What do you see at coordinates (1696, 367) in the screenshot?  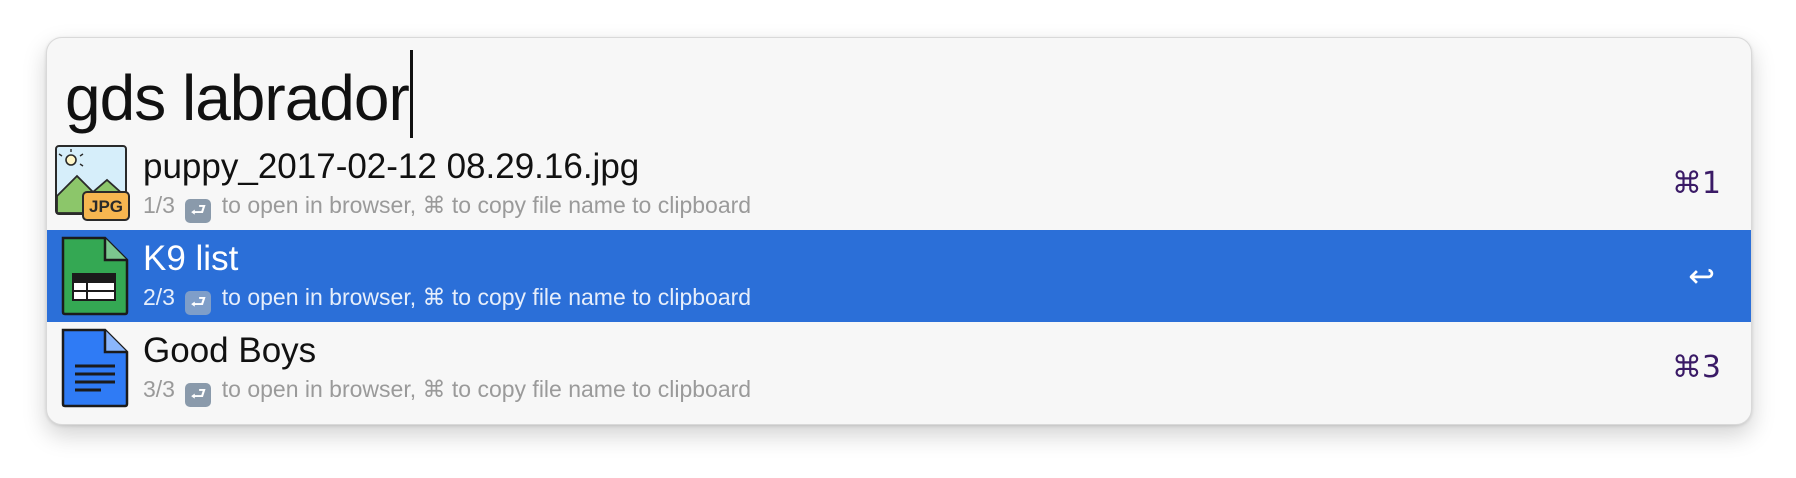 I see `keyboard-shortcut: ⌘3` at bounding box center [1696, 367].